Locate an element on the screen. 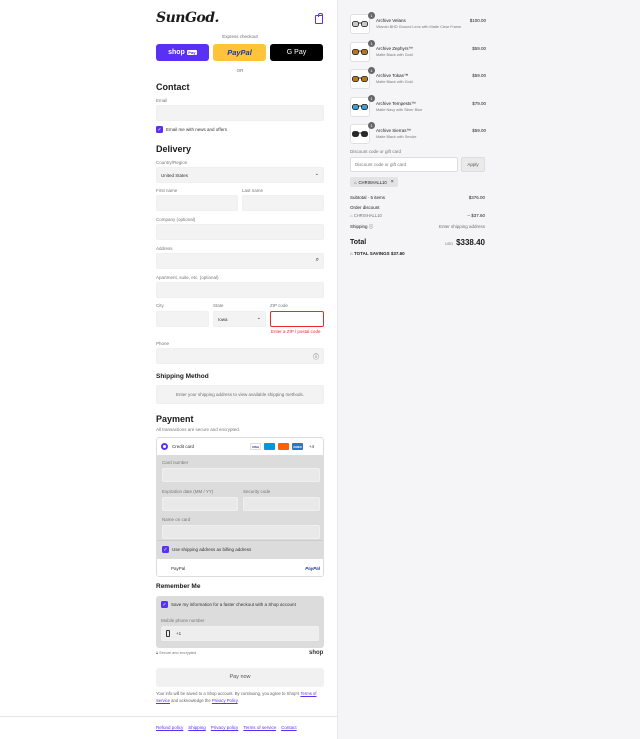 The image size is (640, 739). currency-label: USD is located at coordinates (449, 244).